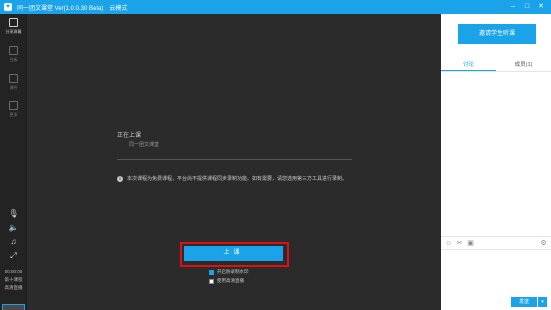 This screenshot has height=310, width=551. I want to click on send-button: 发送, so click(524, 302).